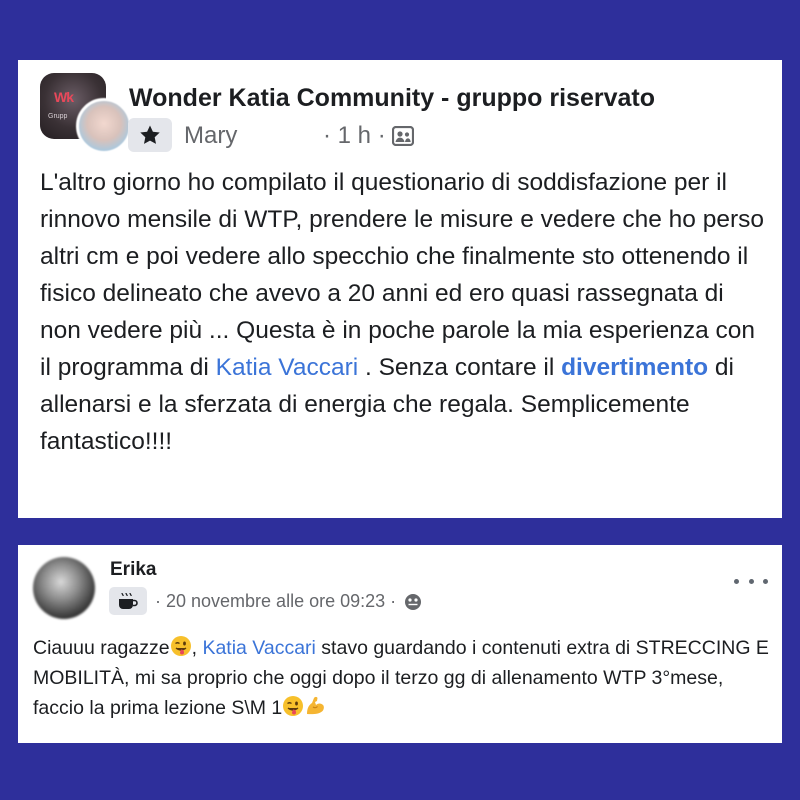  Describe the element at coordinates (634, 367) in the screenshot. I see `hashtag-link: divertimento` at that location.